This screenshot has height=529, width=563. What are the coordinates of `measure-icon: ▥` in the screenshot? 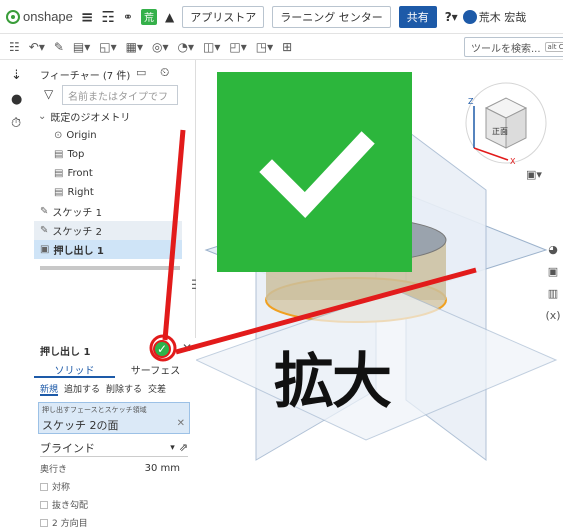 It's located at (553, 293).